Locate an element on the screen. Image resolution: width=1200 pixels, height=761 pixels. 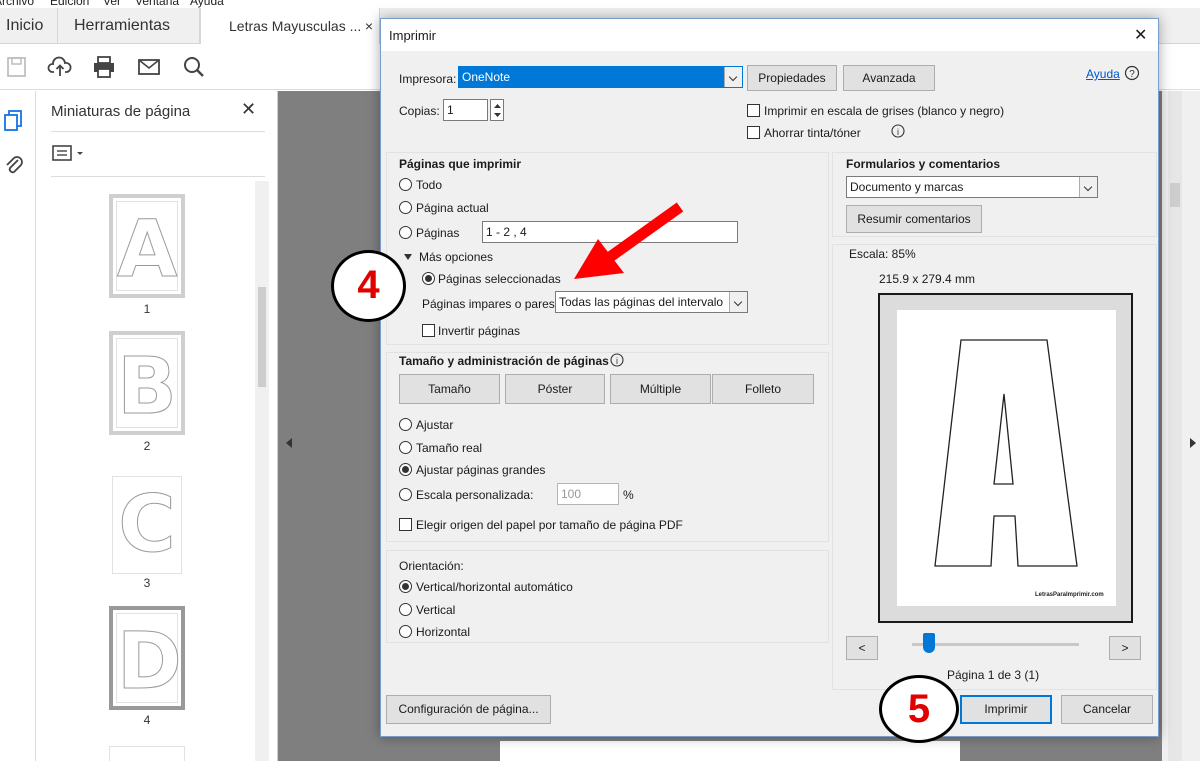
thumbnail-page-1: A is located at coordinates (147, 246).